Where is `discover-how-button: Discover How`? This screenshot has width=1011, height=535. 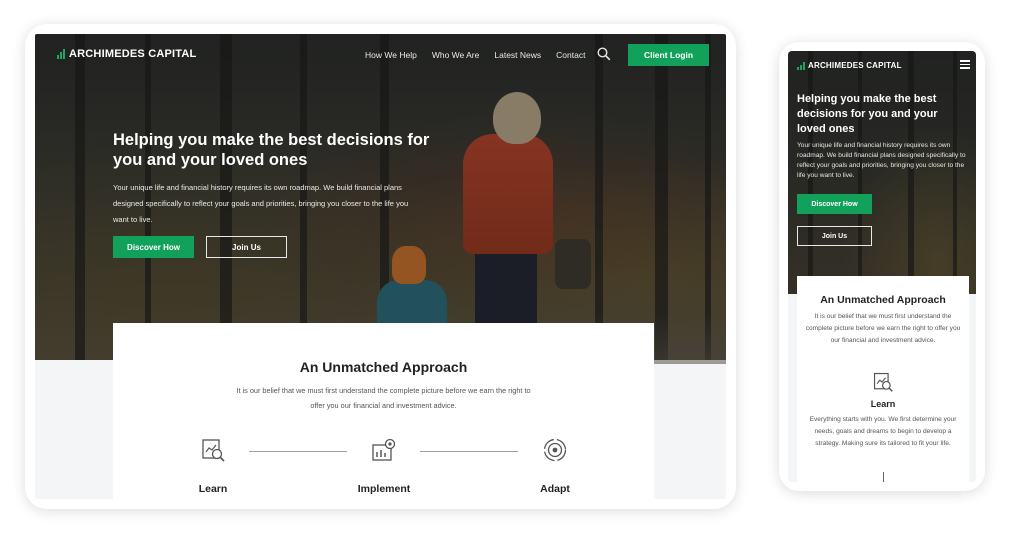 discover-how-button: Discover How is located at coordinates (153, 247).